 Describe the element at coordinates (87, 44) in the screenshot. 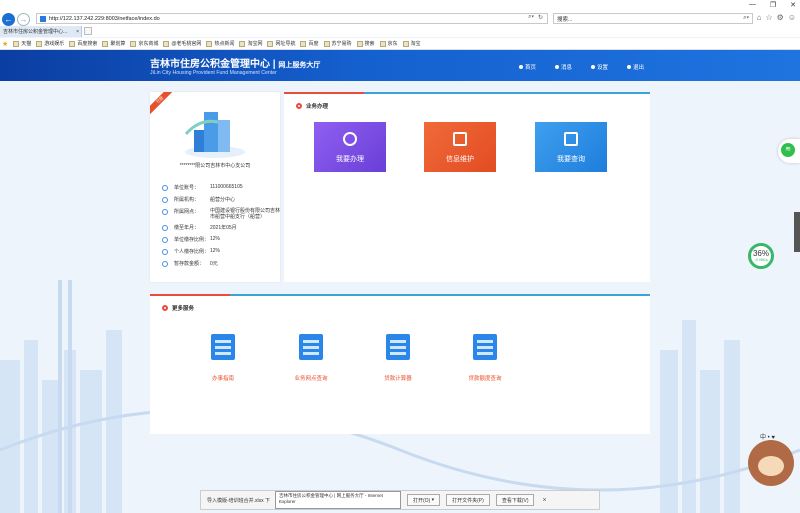

I see `favorite-label: 百度搜索` at that location.